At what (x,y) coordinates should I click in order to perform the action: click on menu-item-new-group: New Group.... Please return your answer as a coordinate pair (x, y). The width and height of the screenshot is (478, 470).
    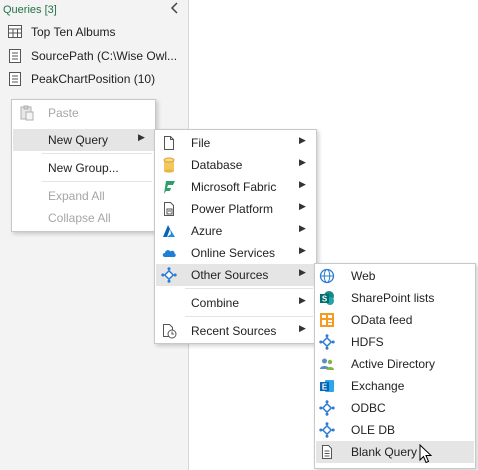
    Looking at the image, I should click on (83, 168).